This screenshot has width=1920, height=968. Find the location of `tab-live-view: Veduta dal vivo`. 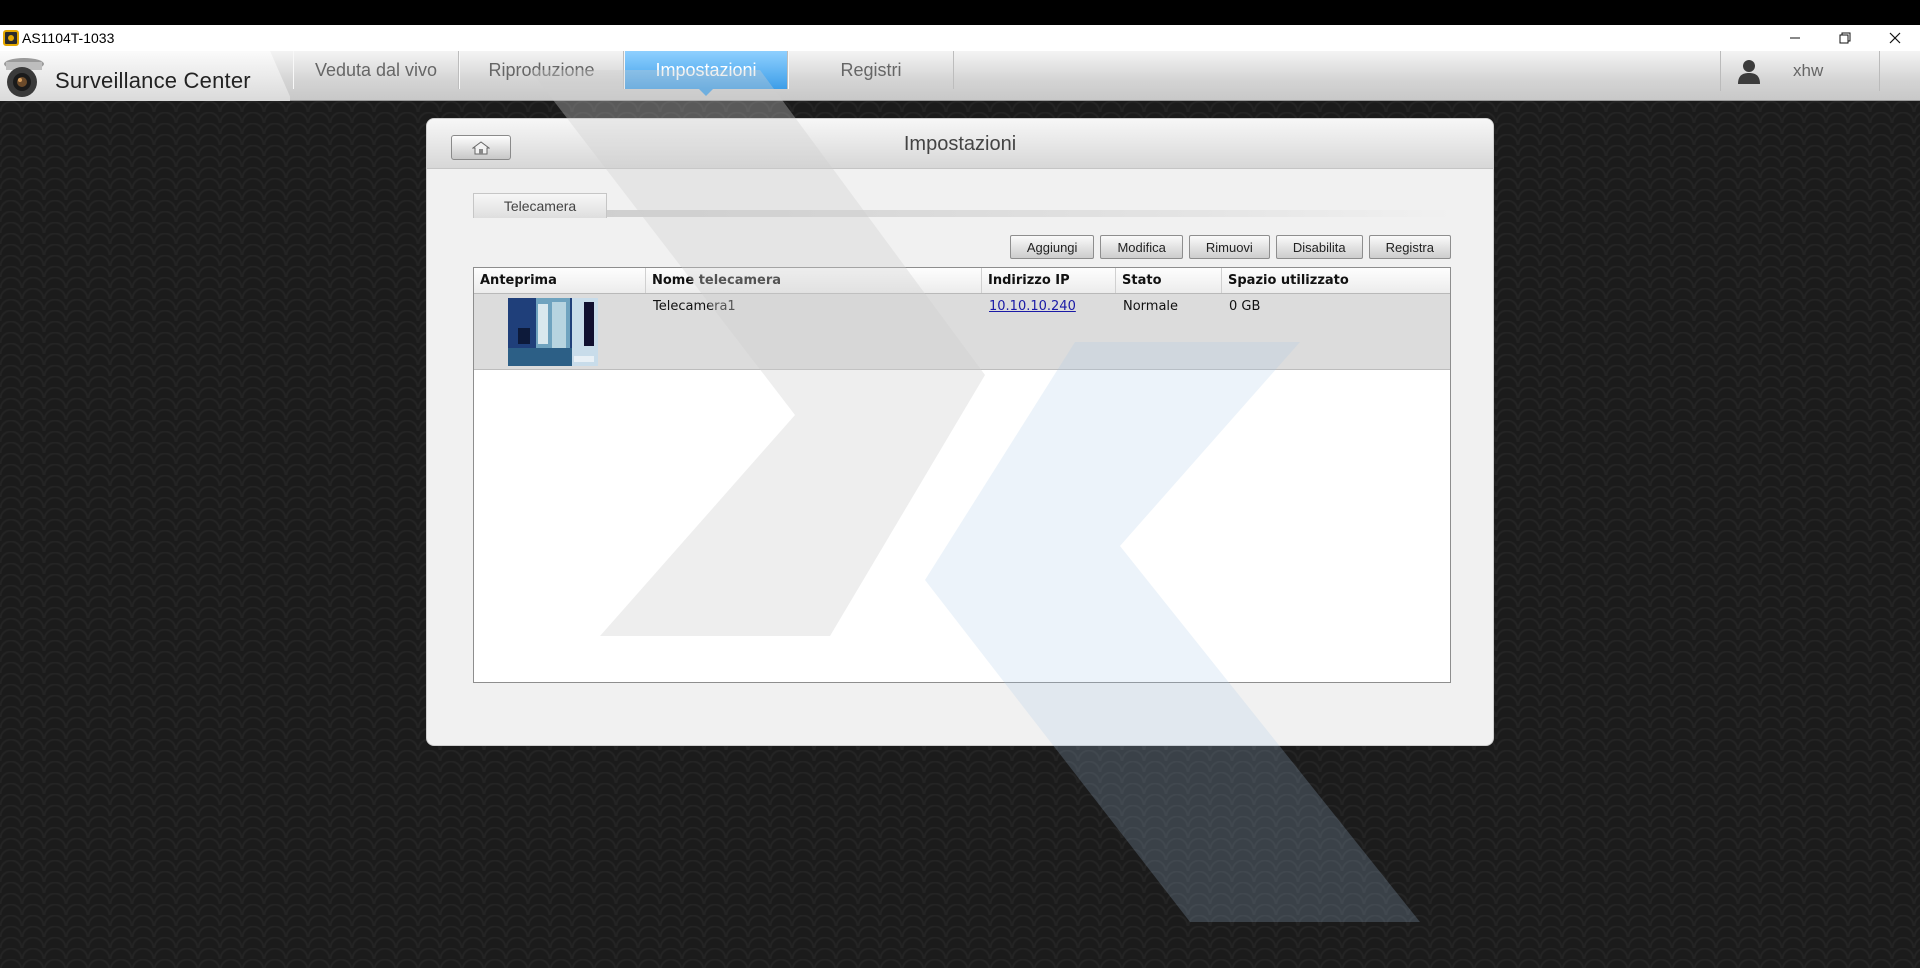

tab-live-view: Veduta dal vivo is located at coordinates (376, 70).